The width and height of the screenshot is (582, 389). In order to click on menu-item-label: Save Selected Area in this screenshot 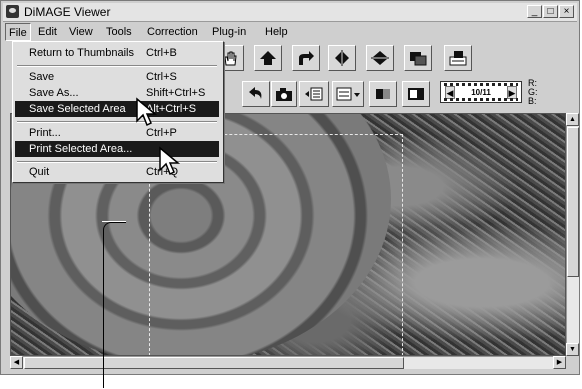, I will do `click(77, 109)`.